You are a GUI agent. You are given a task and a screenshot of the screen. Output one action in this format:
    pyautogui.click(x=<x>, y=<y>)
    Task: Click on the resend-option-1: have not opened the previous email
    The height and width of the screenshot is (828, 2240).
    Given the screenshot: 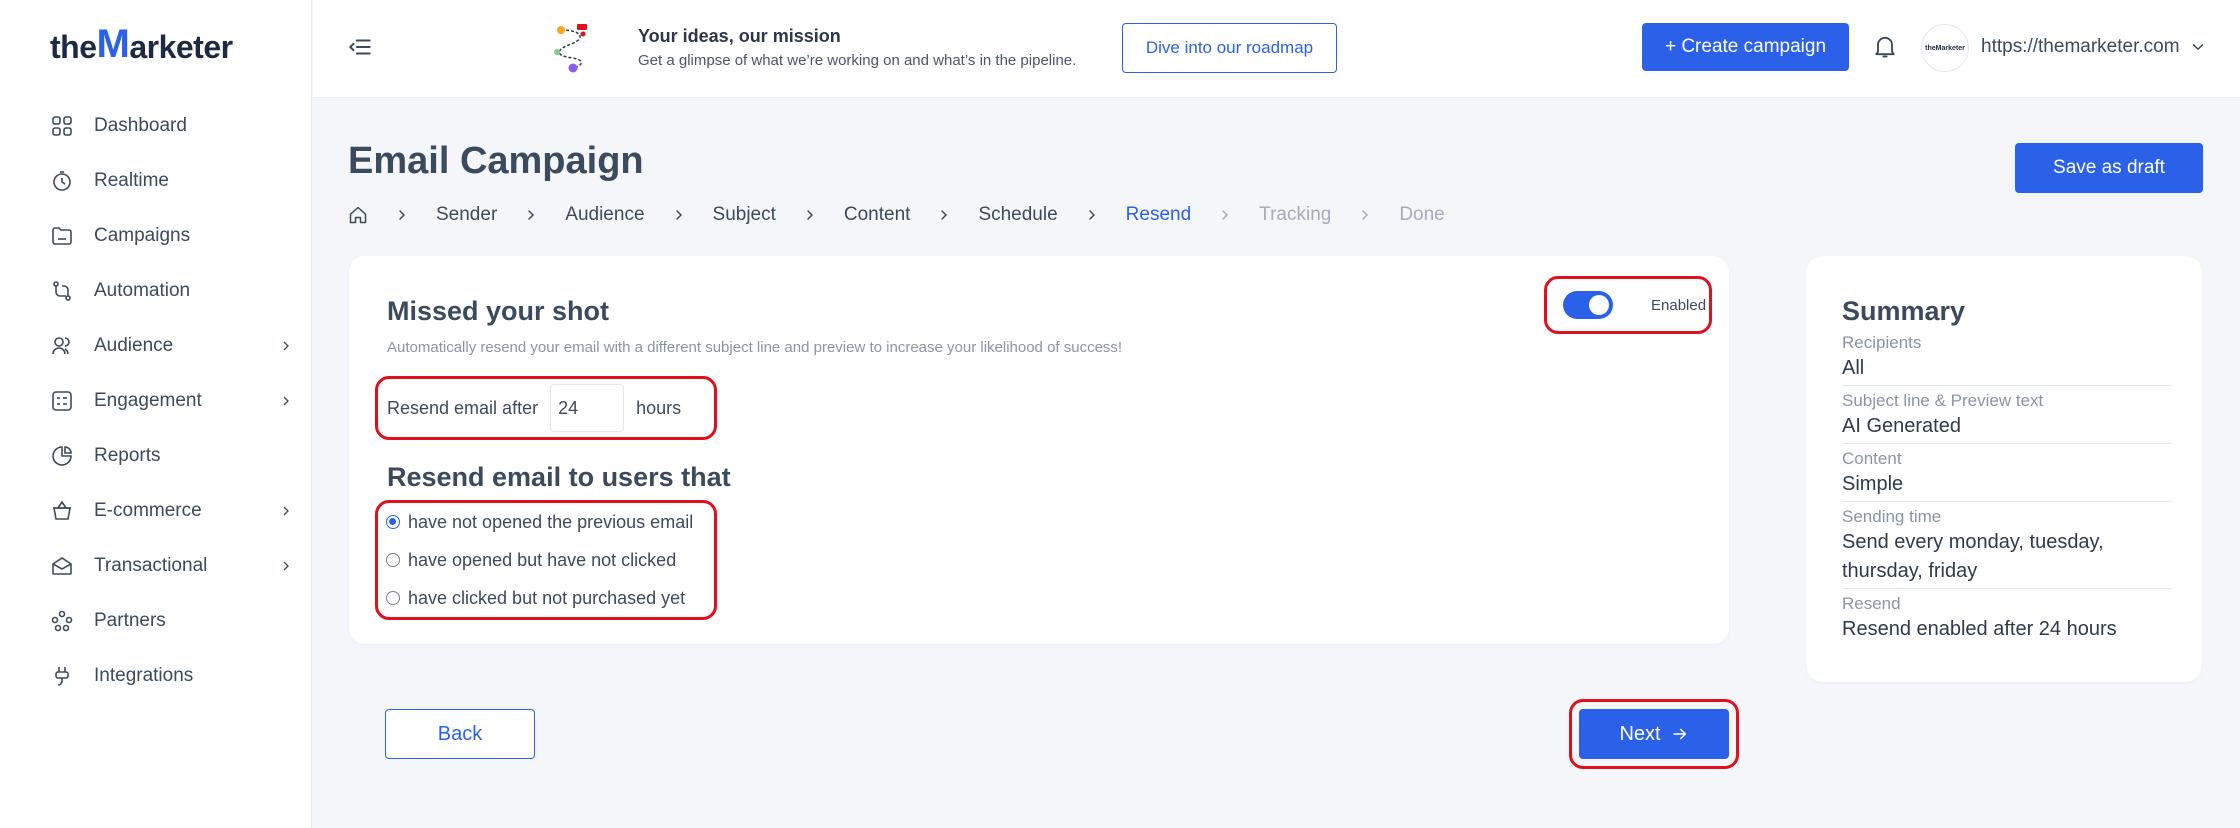 What is the action you would take?
    pyautogui.click(x=550, y=522)
    